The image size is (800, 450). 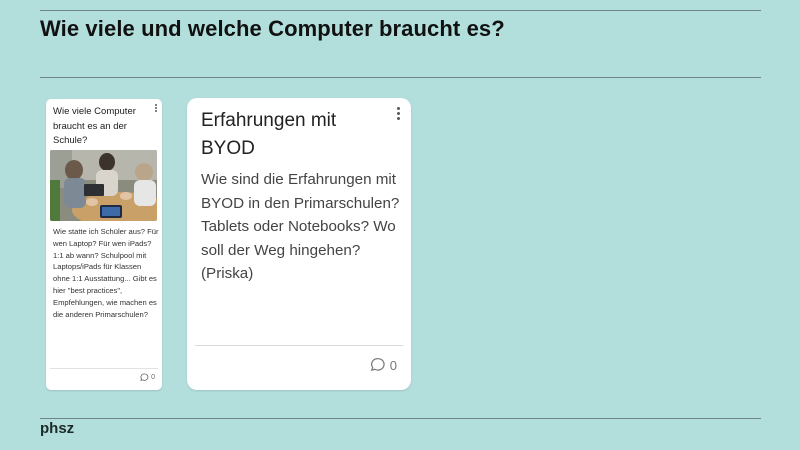 What do you see at coordinates (400, 10) in the screenshot?
I see `top-rule` at bounding box center [400, 10].